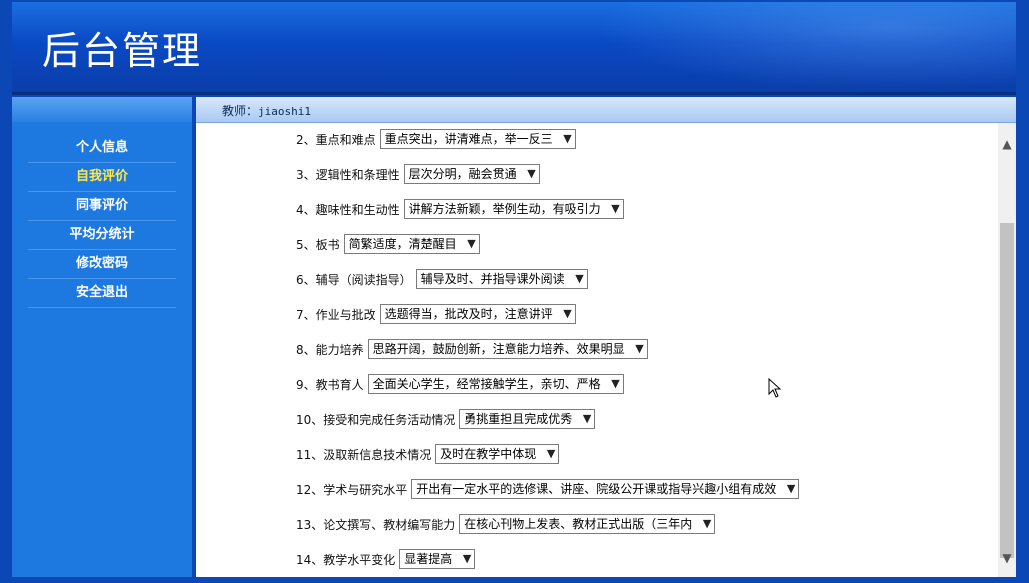 This screenshot has height=583, width=1029. What do you see at coordinates (498, 349) in the screenshot?
I see `rating-value: 思路开阔，鼓励创新，注意能力培养、效果明显` at bounding box center [498, 349].